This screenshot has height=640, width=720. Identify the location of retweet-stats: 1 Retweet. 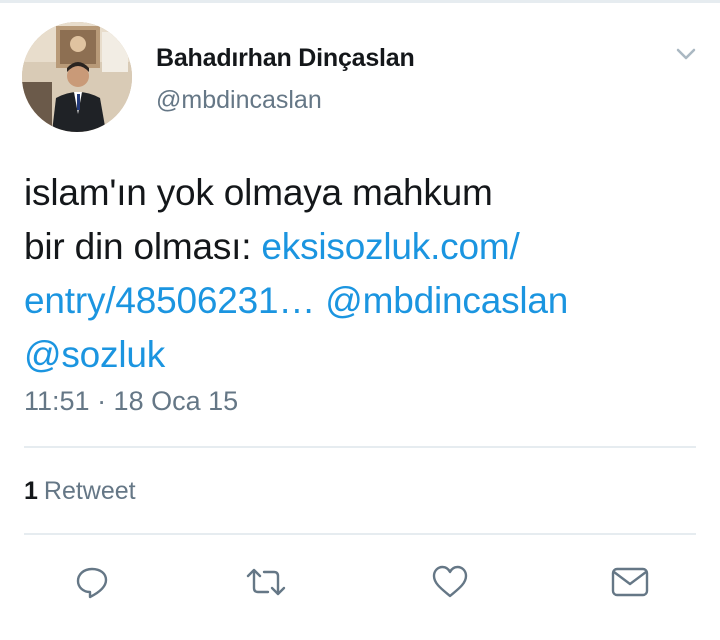
(80, 491).